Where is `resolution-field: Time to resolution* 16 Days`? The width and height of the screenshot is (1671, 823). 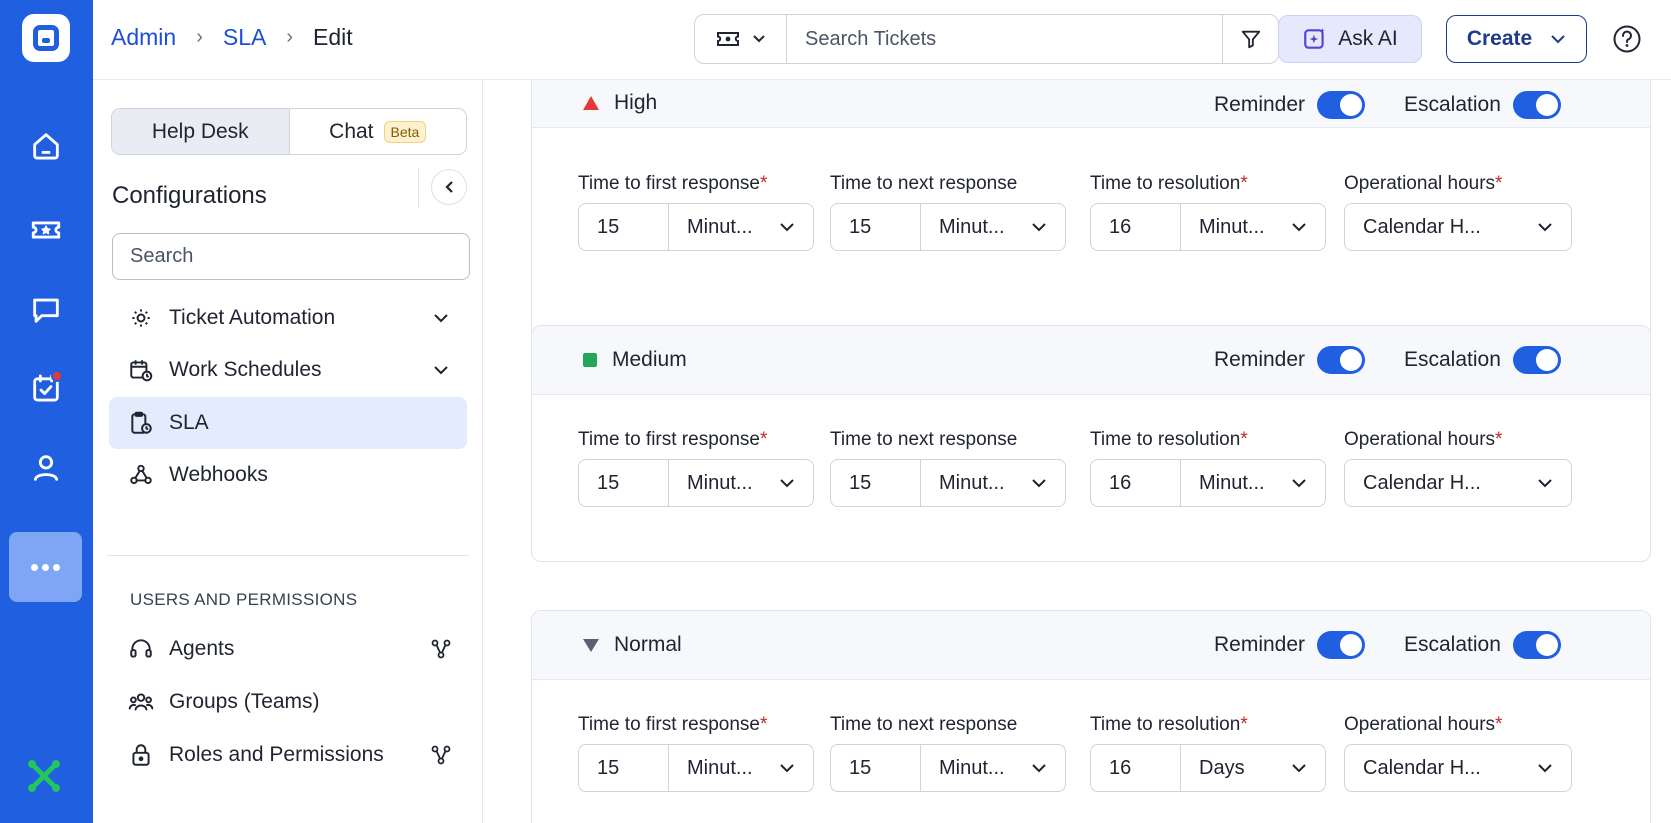 resolution-field: Time to resolution* 16 Days is located at coordinates (1208, 753).